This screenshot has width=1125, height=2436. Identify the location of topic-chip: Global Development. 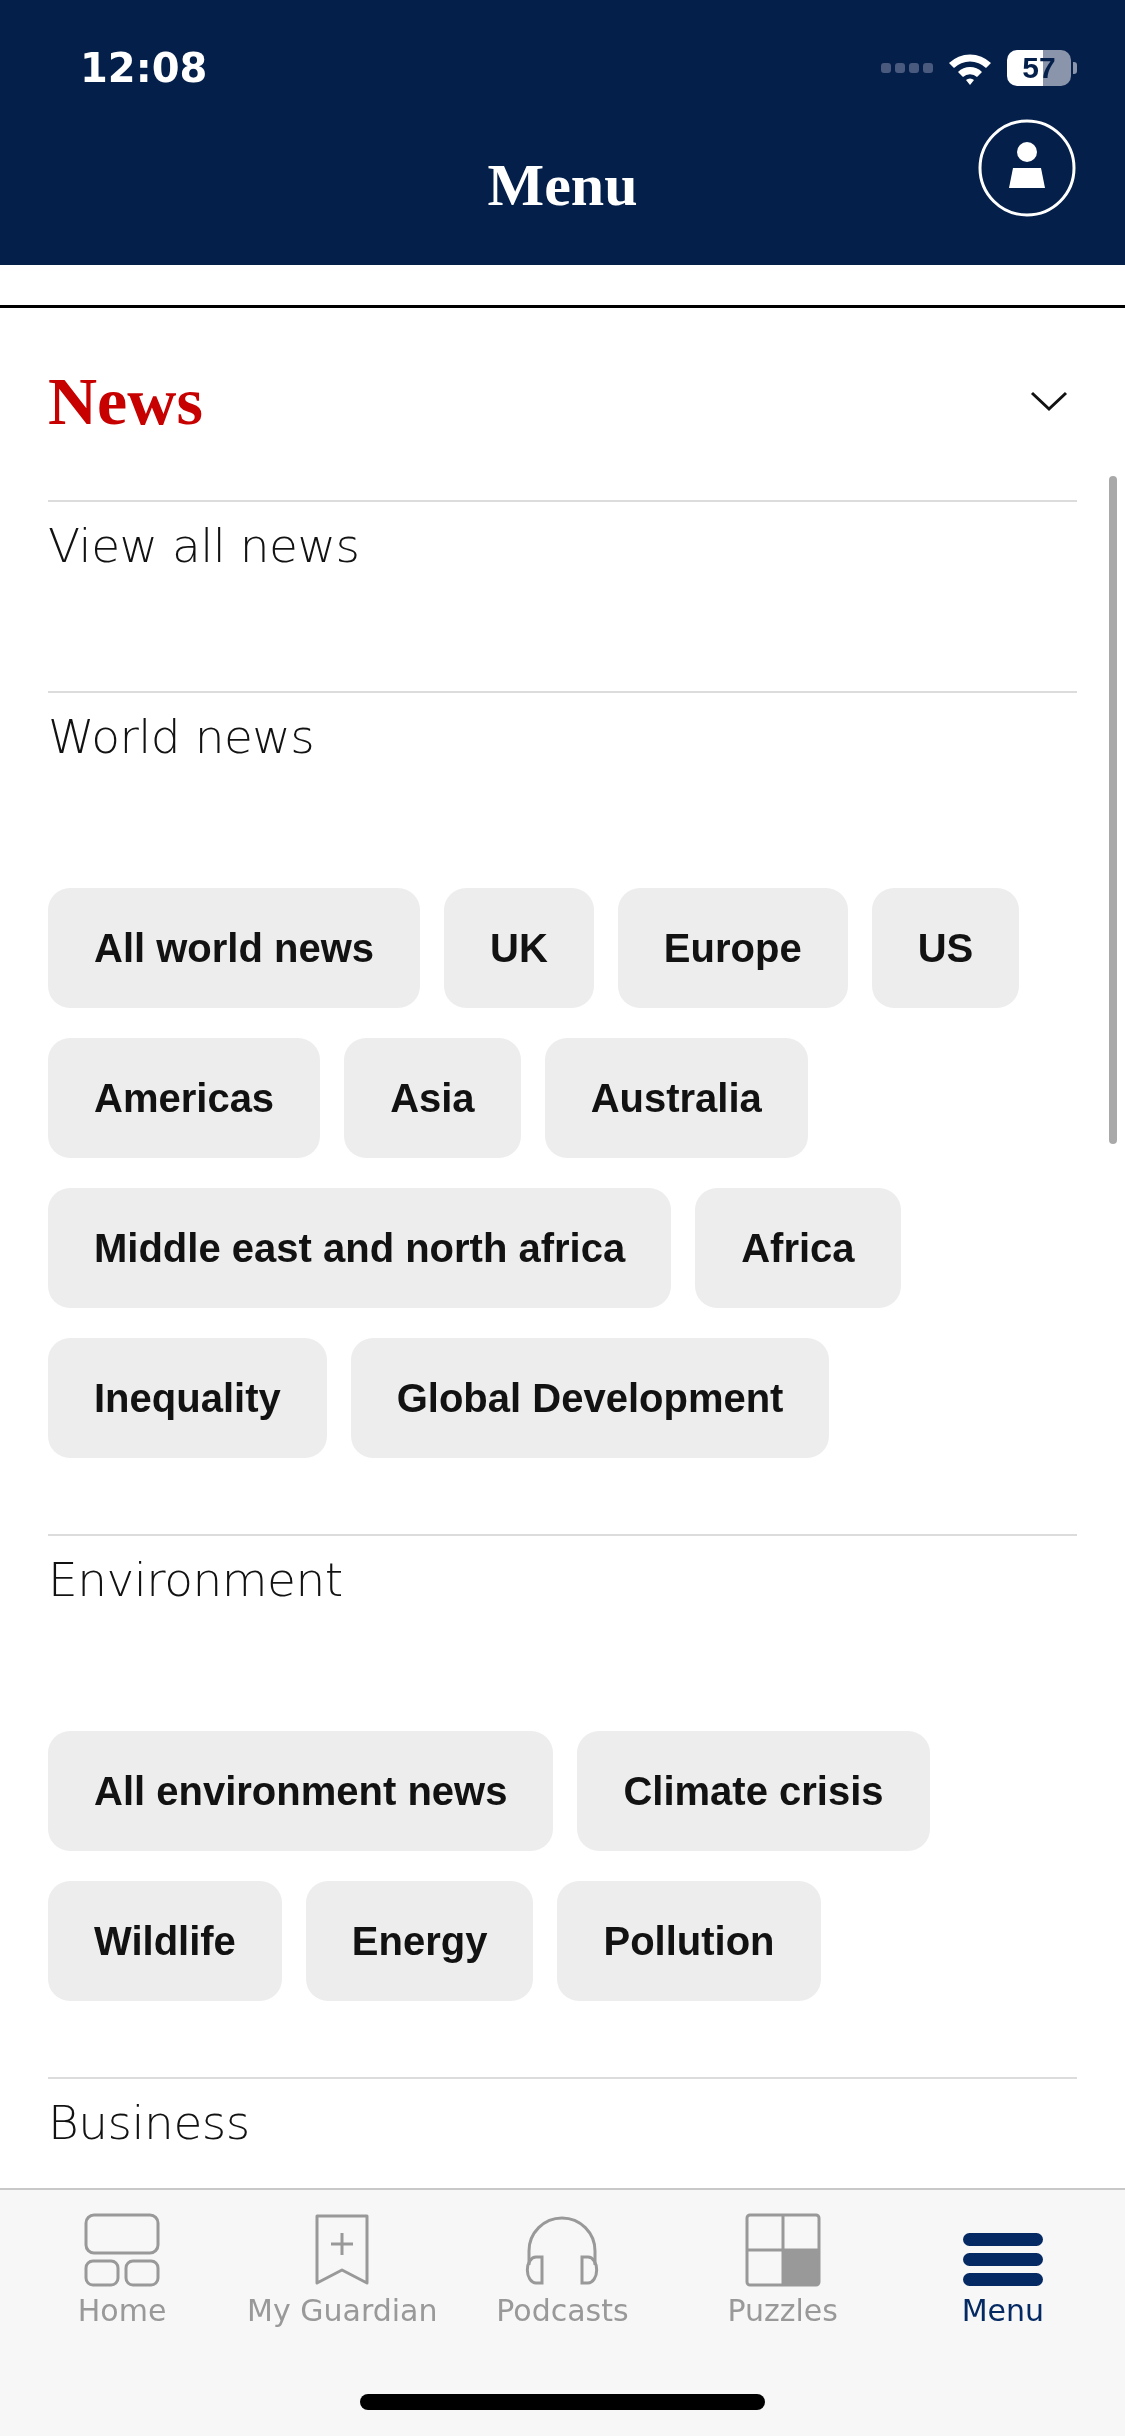
(590, 1398).